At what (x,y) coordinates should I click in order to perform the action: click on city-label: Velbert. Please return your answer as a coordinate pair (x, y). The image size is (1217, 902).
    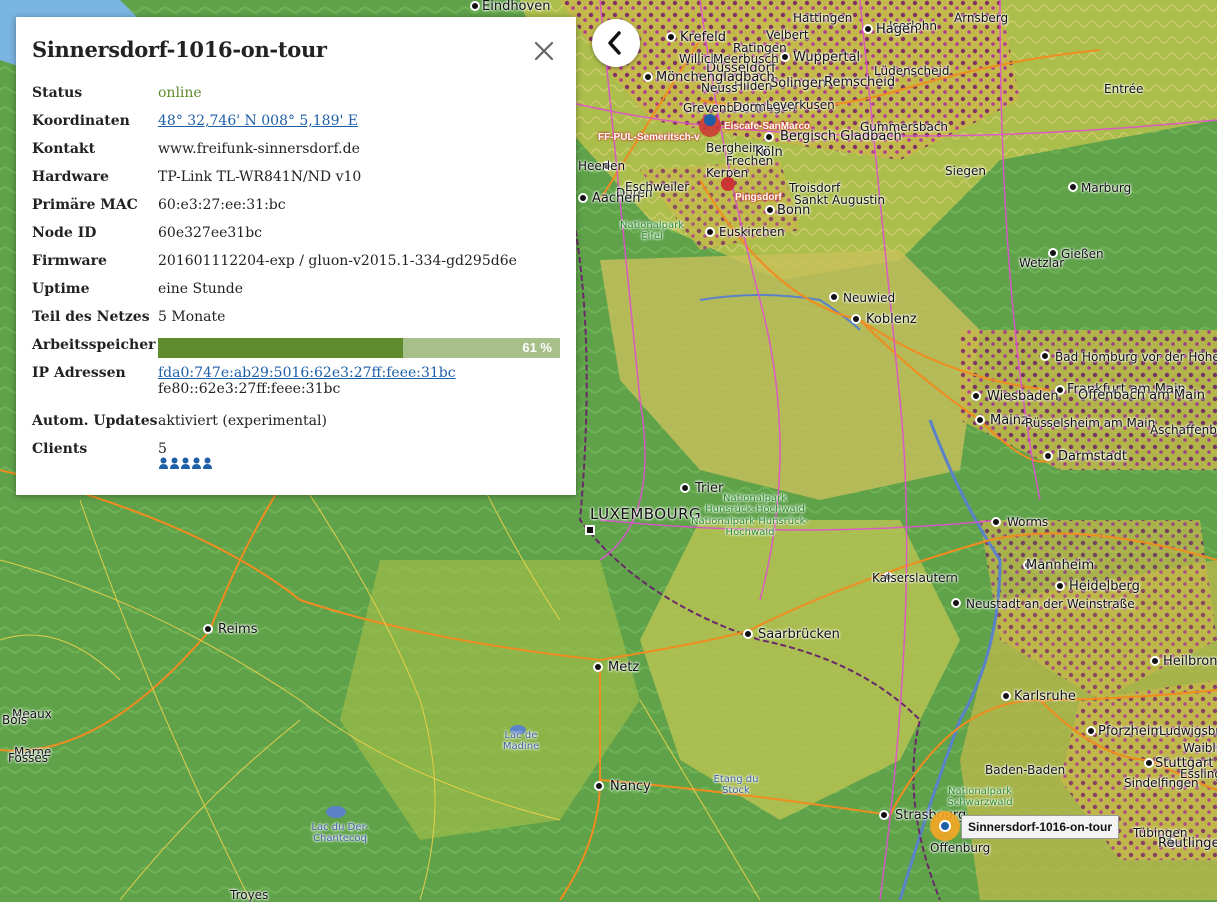
    Looking at the image, I should click on (787, 35).